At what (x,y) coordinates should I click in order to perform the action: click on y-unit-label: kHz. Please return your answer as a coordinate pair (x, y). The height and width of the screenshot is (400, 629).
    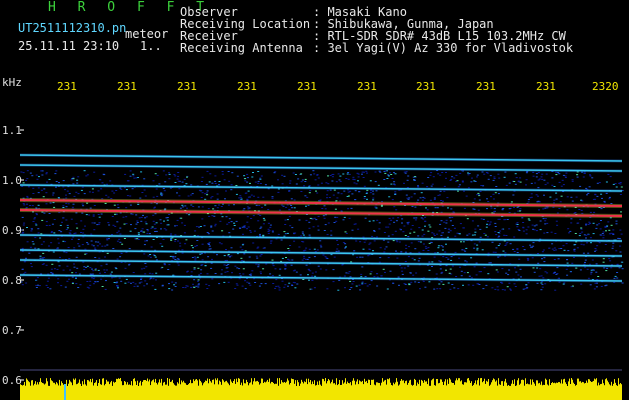
    Looking at the image, I should click on (12, 82).